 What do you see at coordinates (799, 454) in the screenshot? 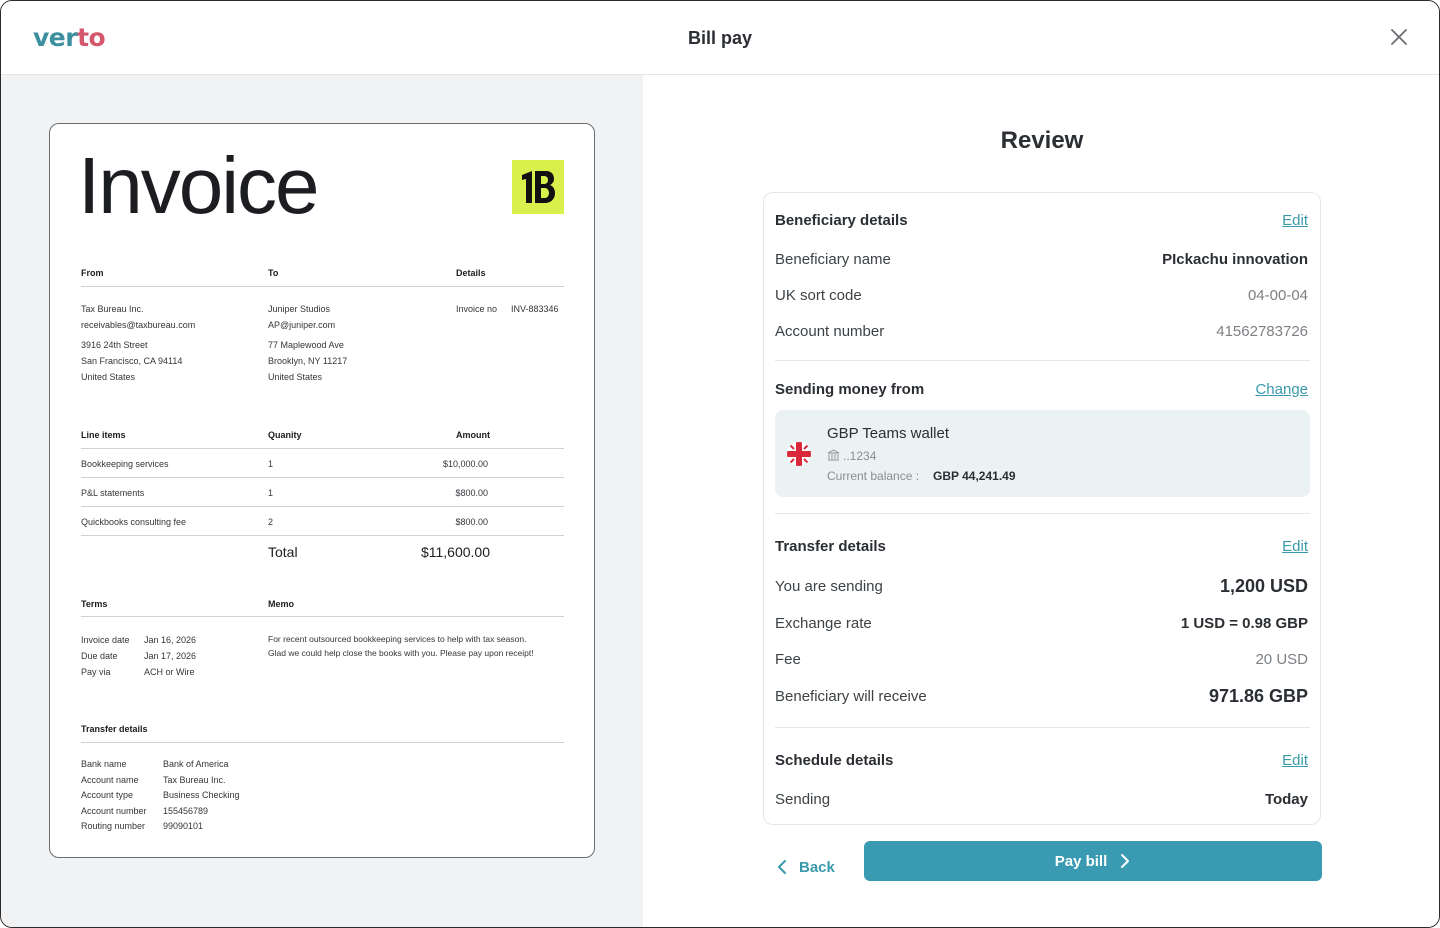
I see `uk-flag-icon` at bounding box center [799, 454].